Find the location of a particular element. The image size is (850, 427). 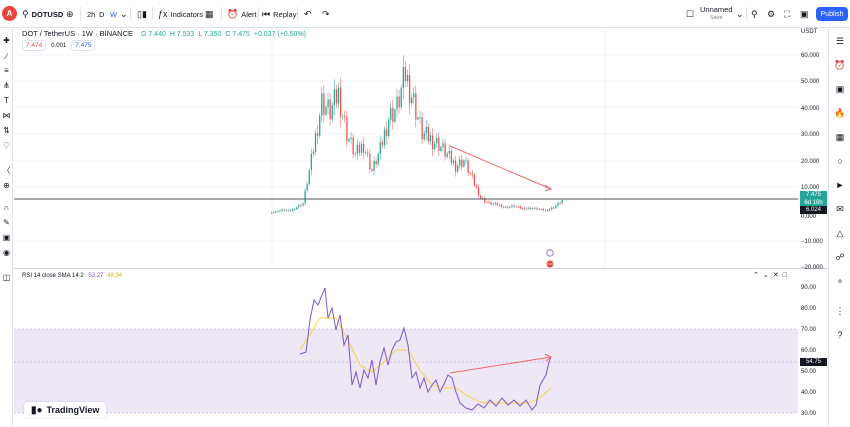

chats-icon: ✉ is located at coordinates (839, 209).